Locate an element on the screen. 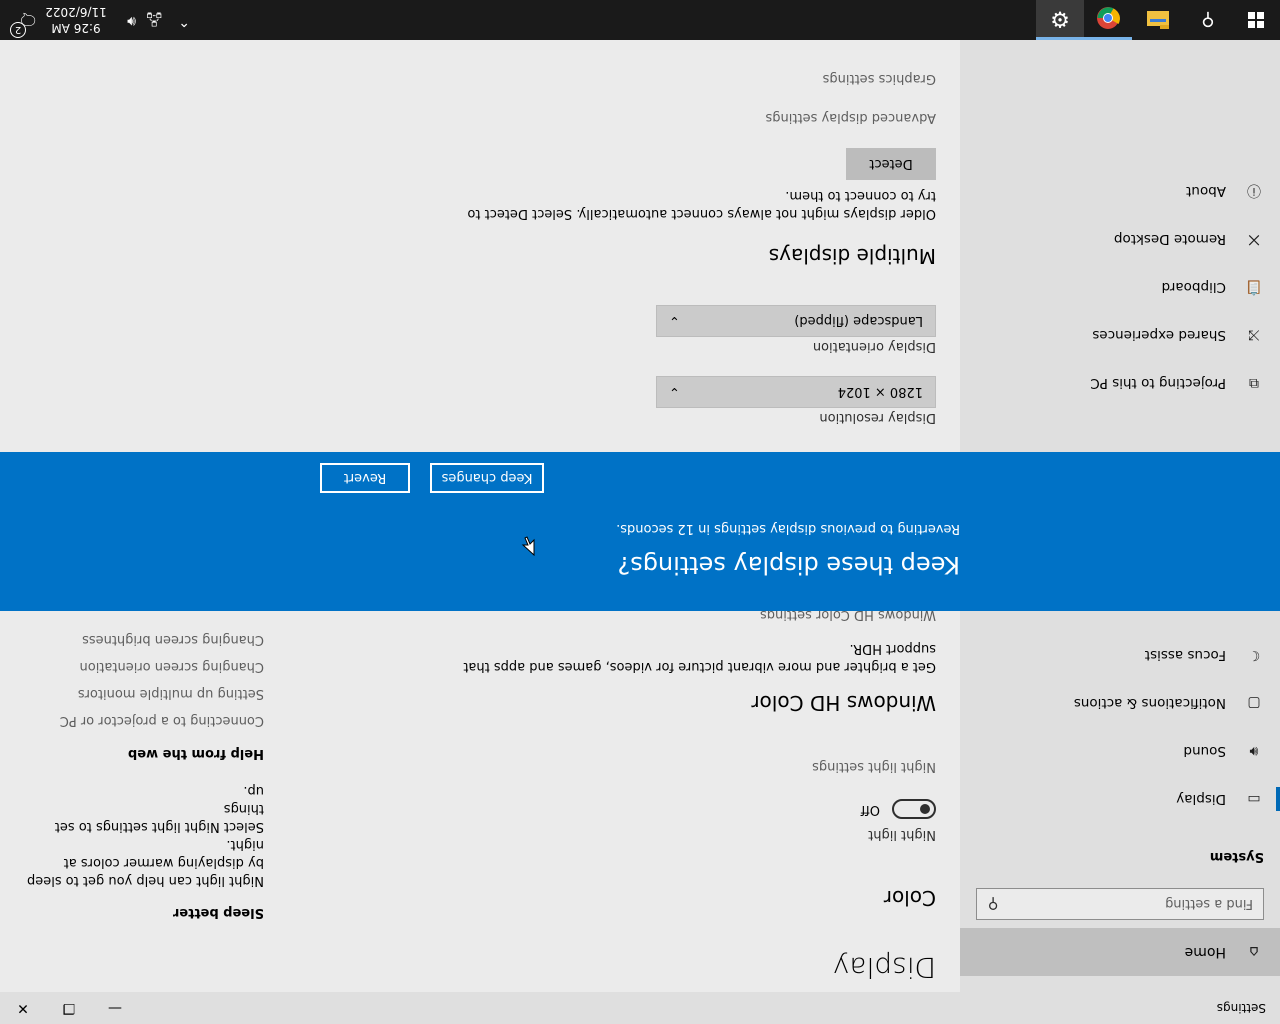  clock-date: 11/6/2022 is located at coordinates (76, 12).